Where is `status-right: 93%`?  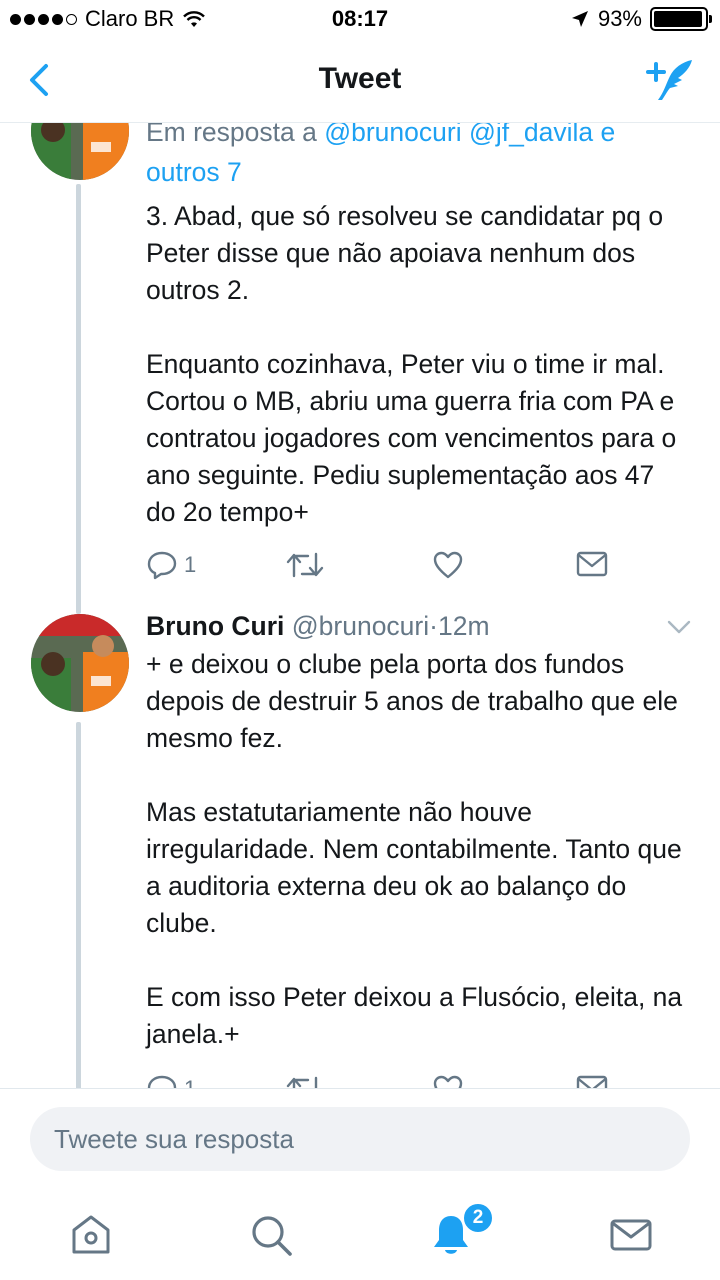 status-right: 93% is located at coordinates (641, 19).